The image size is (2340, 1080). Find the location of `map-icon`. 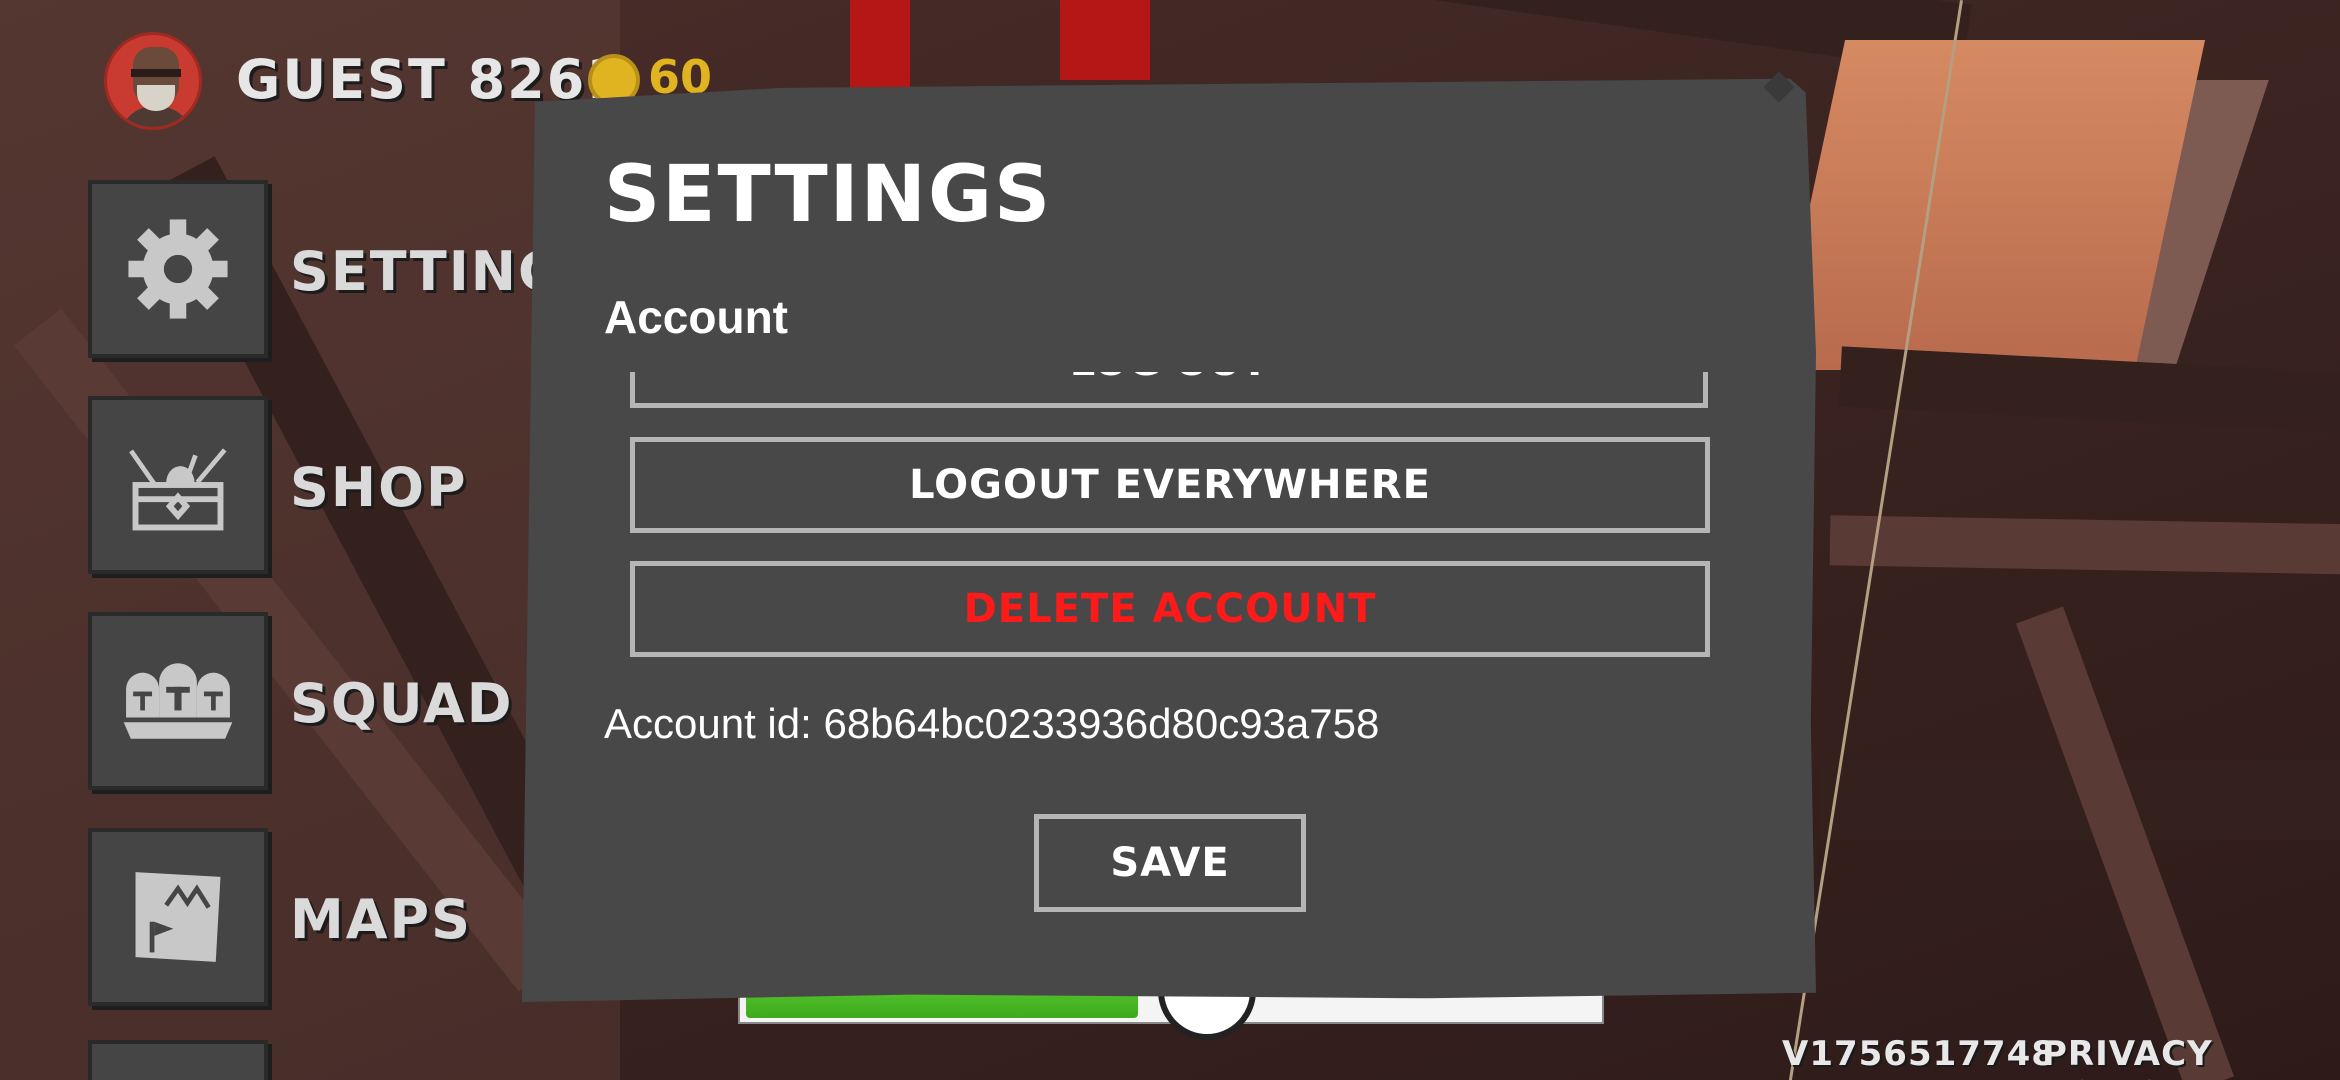

map-icon is located at coordinates (178, 917).